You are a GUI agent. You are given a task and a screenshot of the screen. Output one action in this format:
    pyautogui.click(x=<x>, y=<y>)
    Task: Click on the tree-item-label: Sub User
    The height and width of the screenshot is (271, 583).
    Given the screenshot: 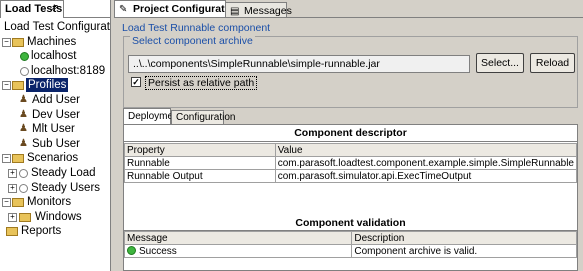 What is the action you would take?
    pyautogui.click(x=56, y=143)
    